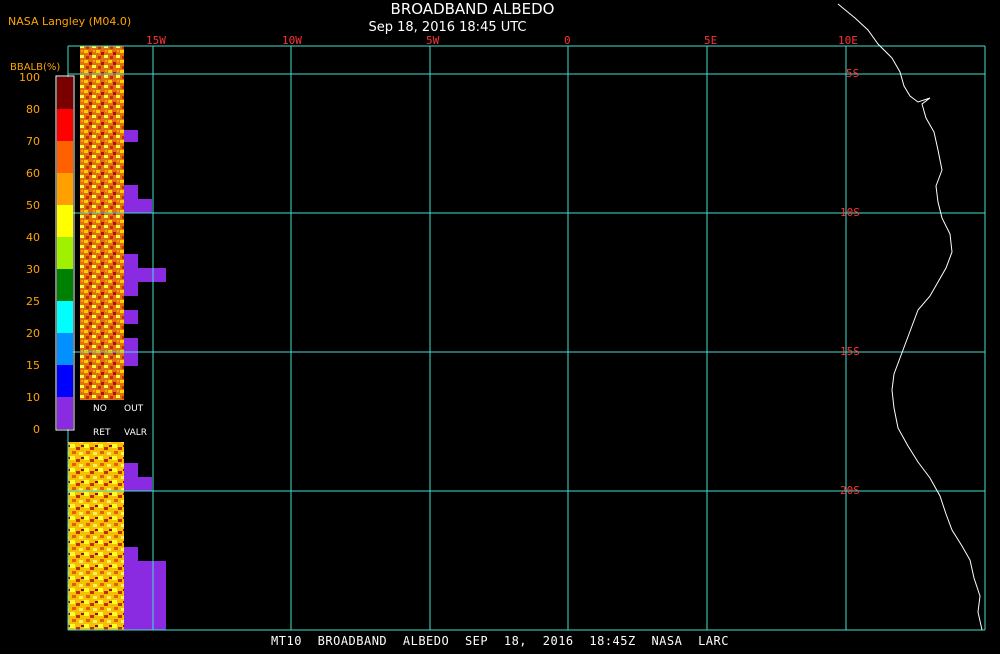 The image size is (1000, 654). What do you see at coordinates (33, 301) in the screenshot?
I see `legend-tick-label: 25` at bounding box center [33, 301].